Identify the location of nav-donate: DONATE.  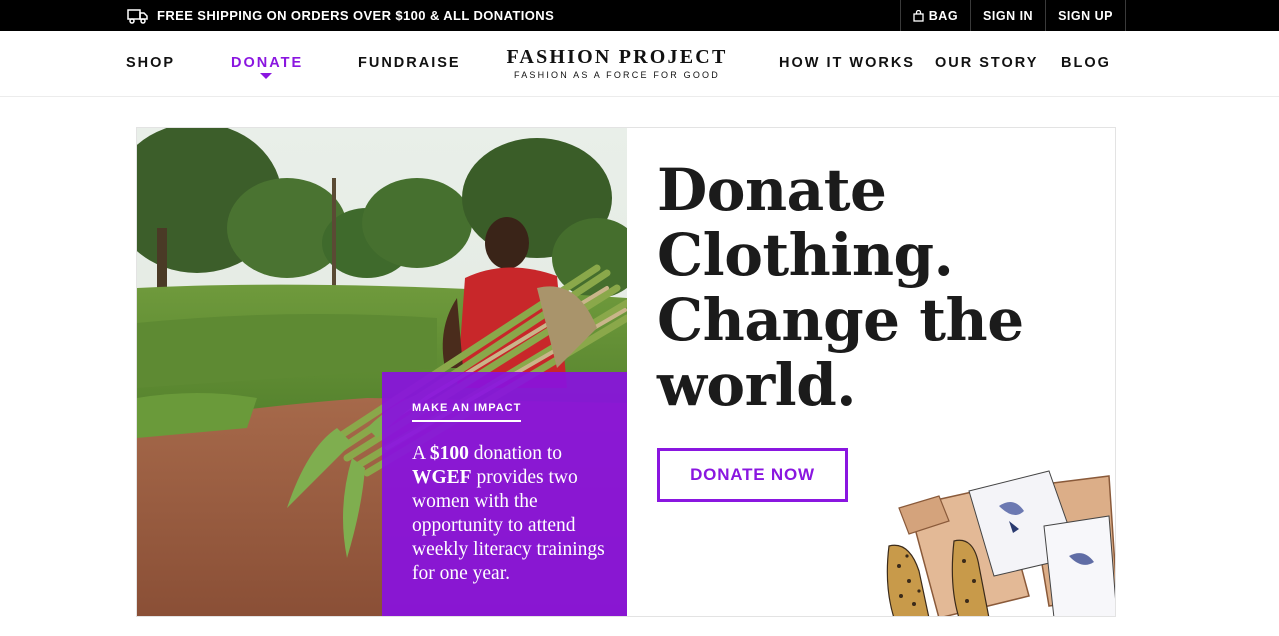
(267, 63).